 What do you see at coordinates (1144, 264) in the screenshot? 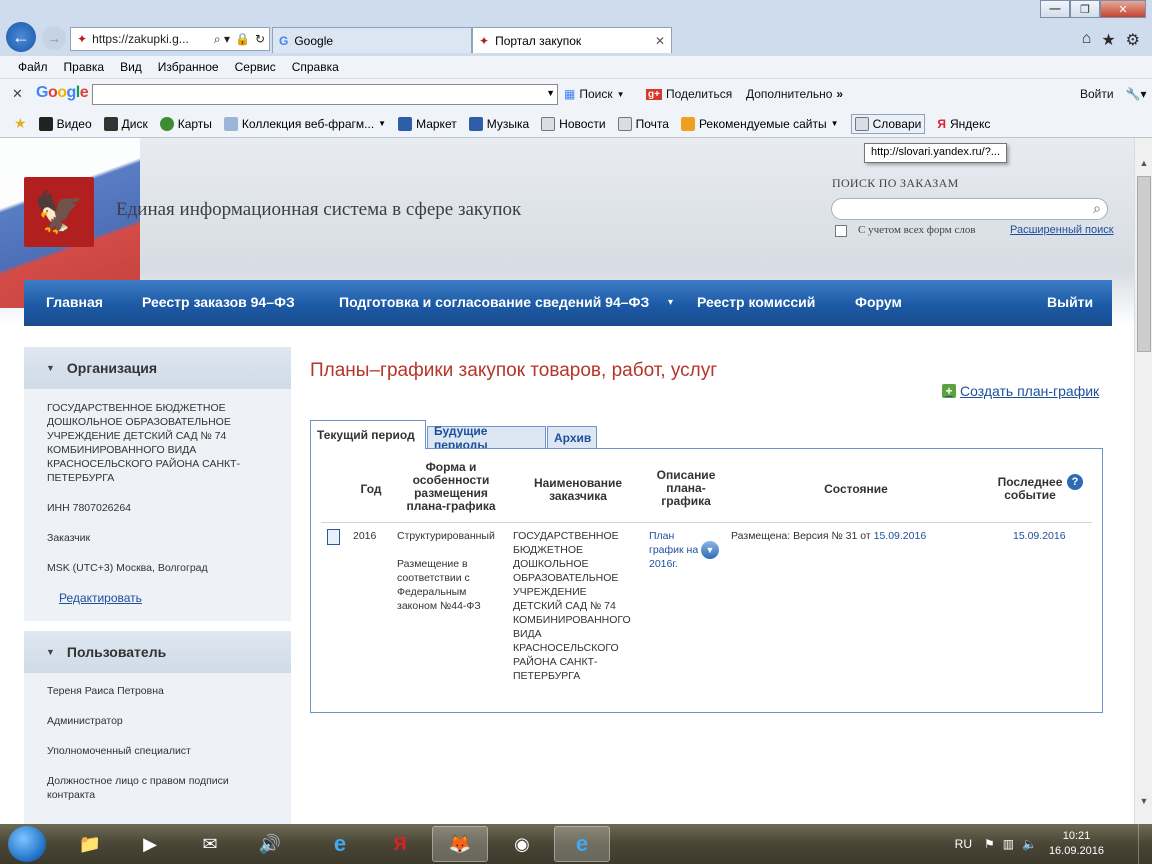
I see `scroll-thumb` at bounding box center [1144, 264].